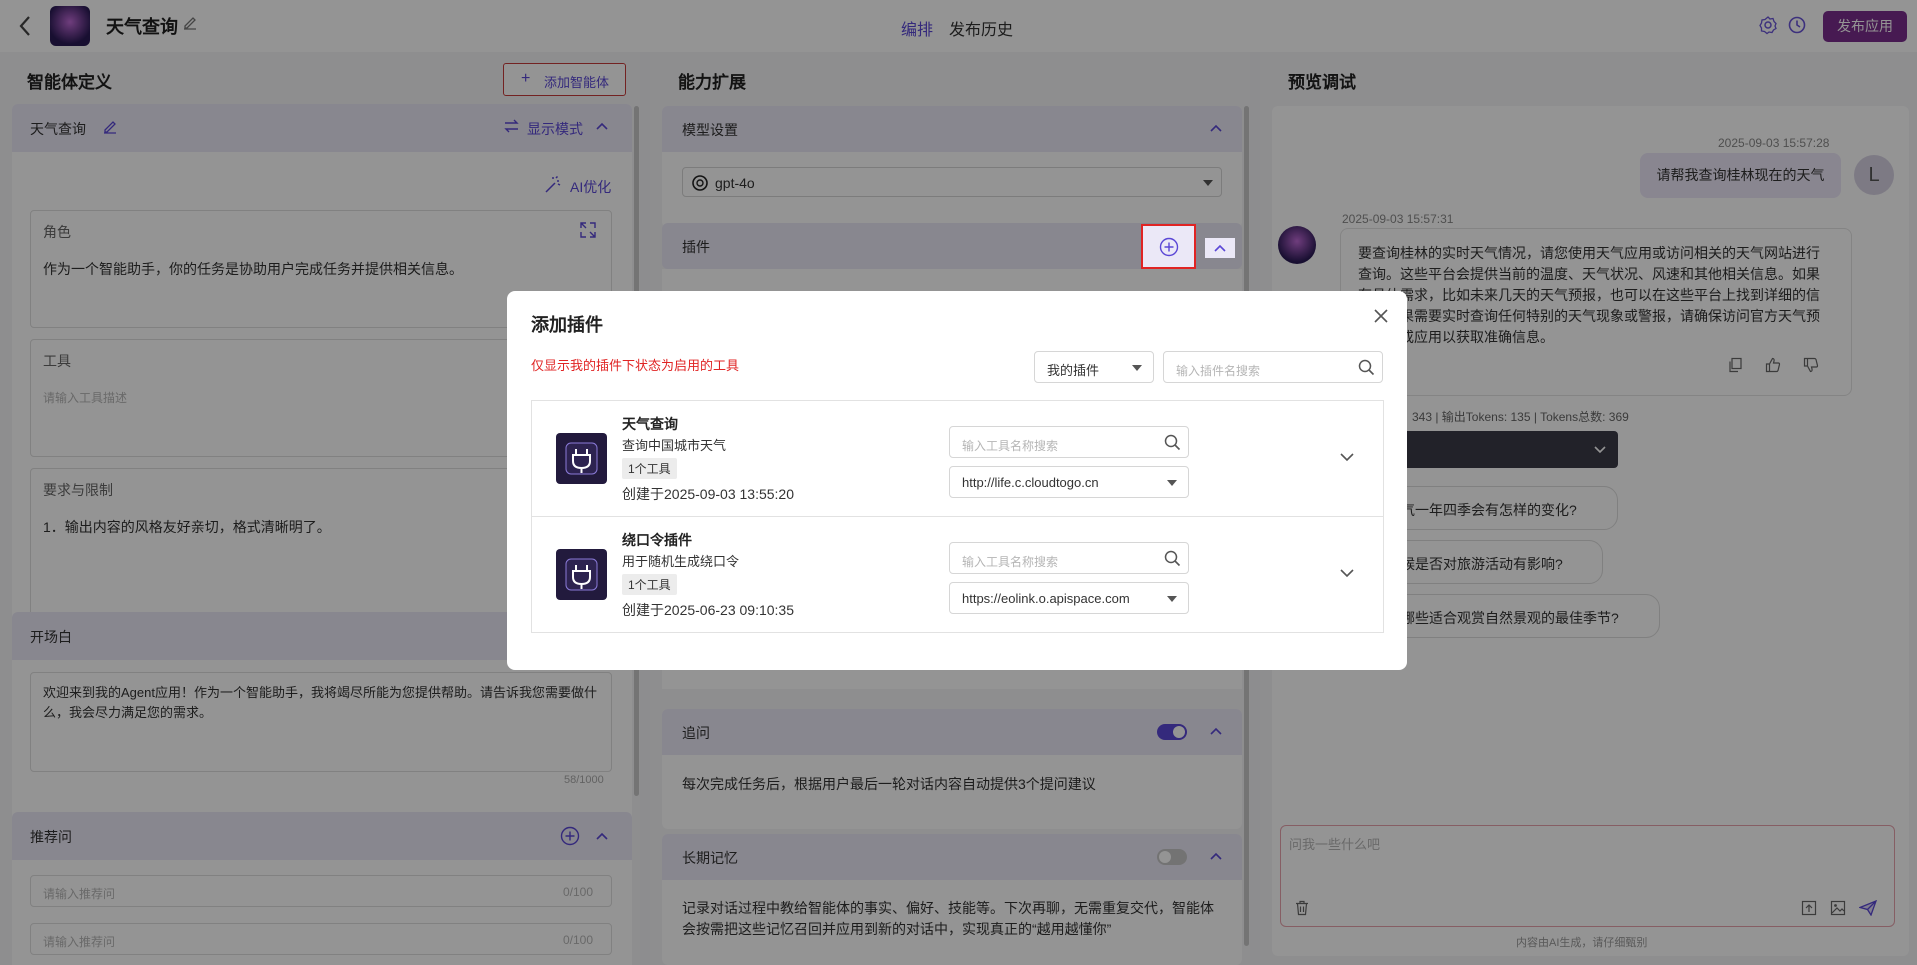  Describe the element at coordinates (1273, 367) in the screenshot. I see `plugin-search-input: 输入插件名搜索` at that location.